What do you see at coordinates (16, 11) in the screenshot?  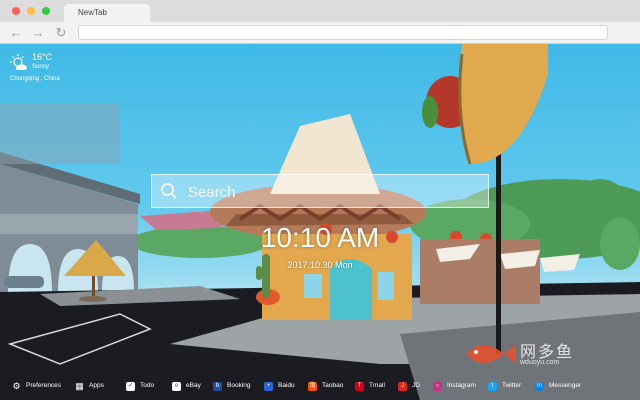 I see `close-window-button` at bounding box center [16, 11].